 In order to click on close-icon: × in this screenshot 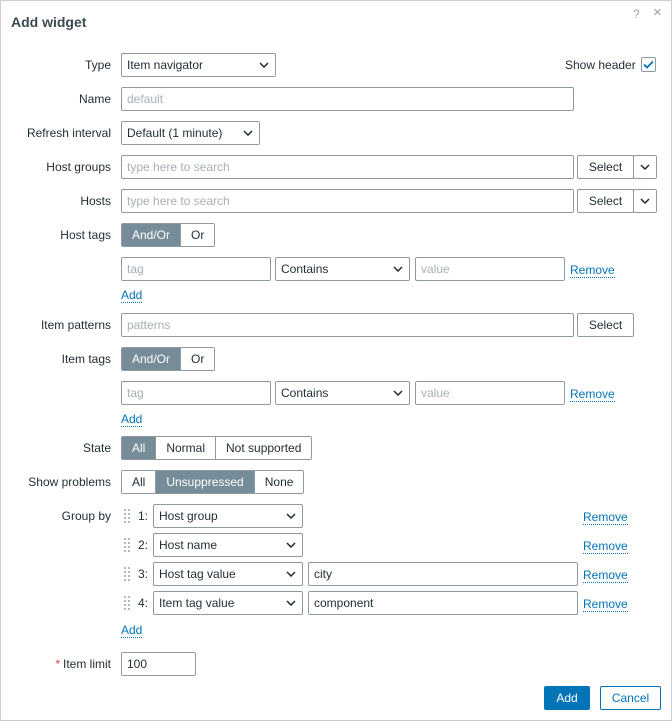, I will do `click(657, 12)`.